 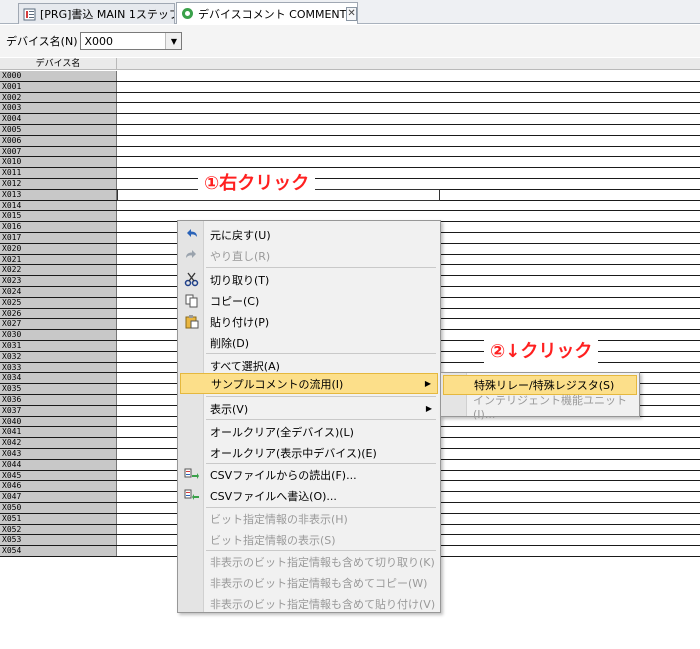 I want to click on menu-item-paste: 貼り付け(P), so click(x=309, y=321).